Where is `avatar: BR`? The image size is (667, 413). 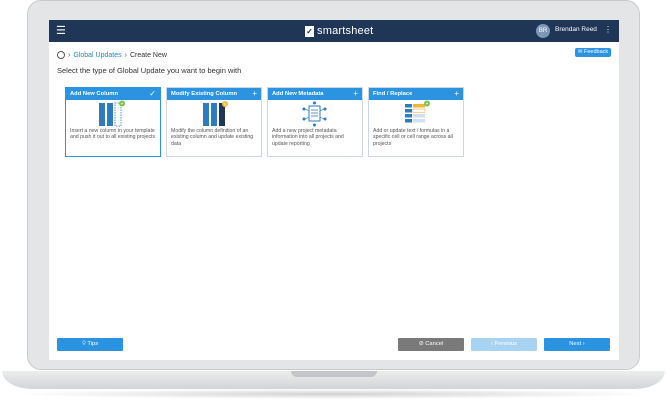
avatar: BR is located at coordinates (543, 31).